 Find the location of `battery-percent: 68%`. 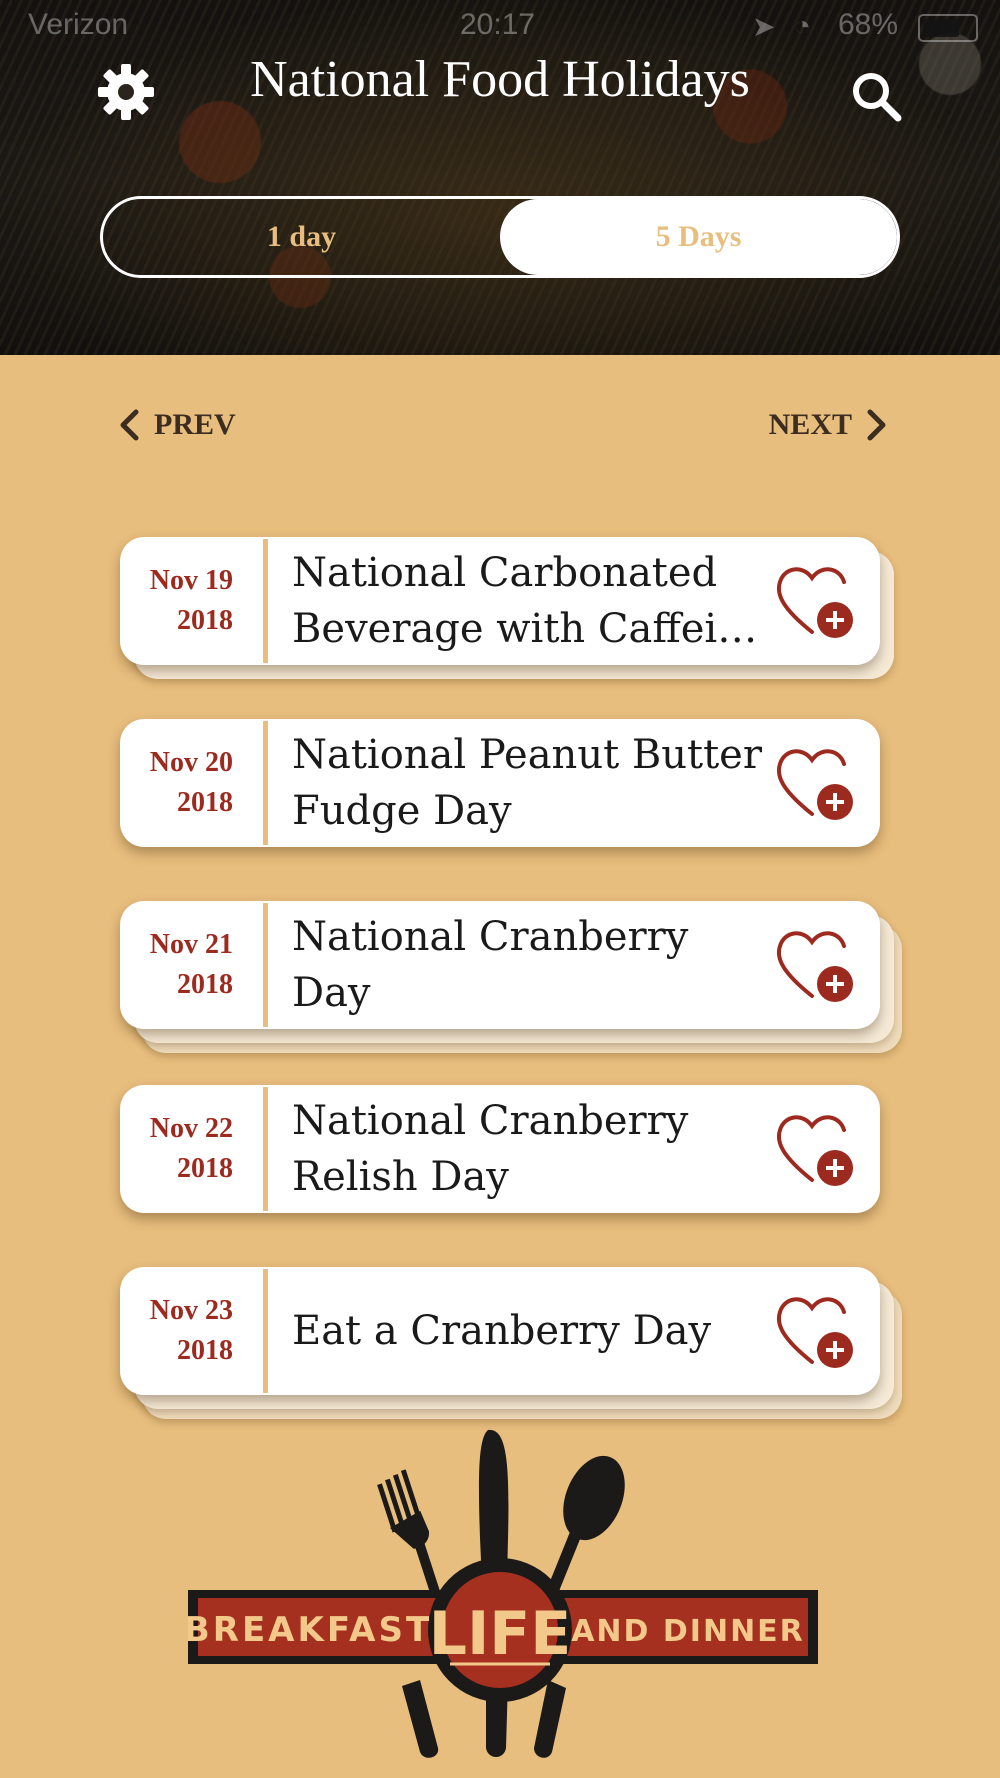

battery-percent: 68% is located at coordinates (868, 24).